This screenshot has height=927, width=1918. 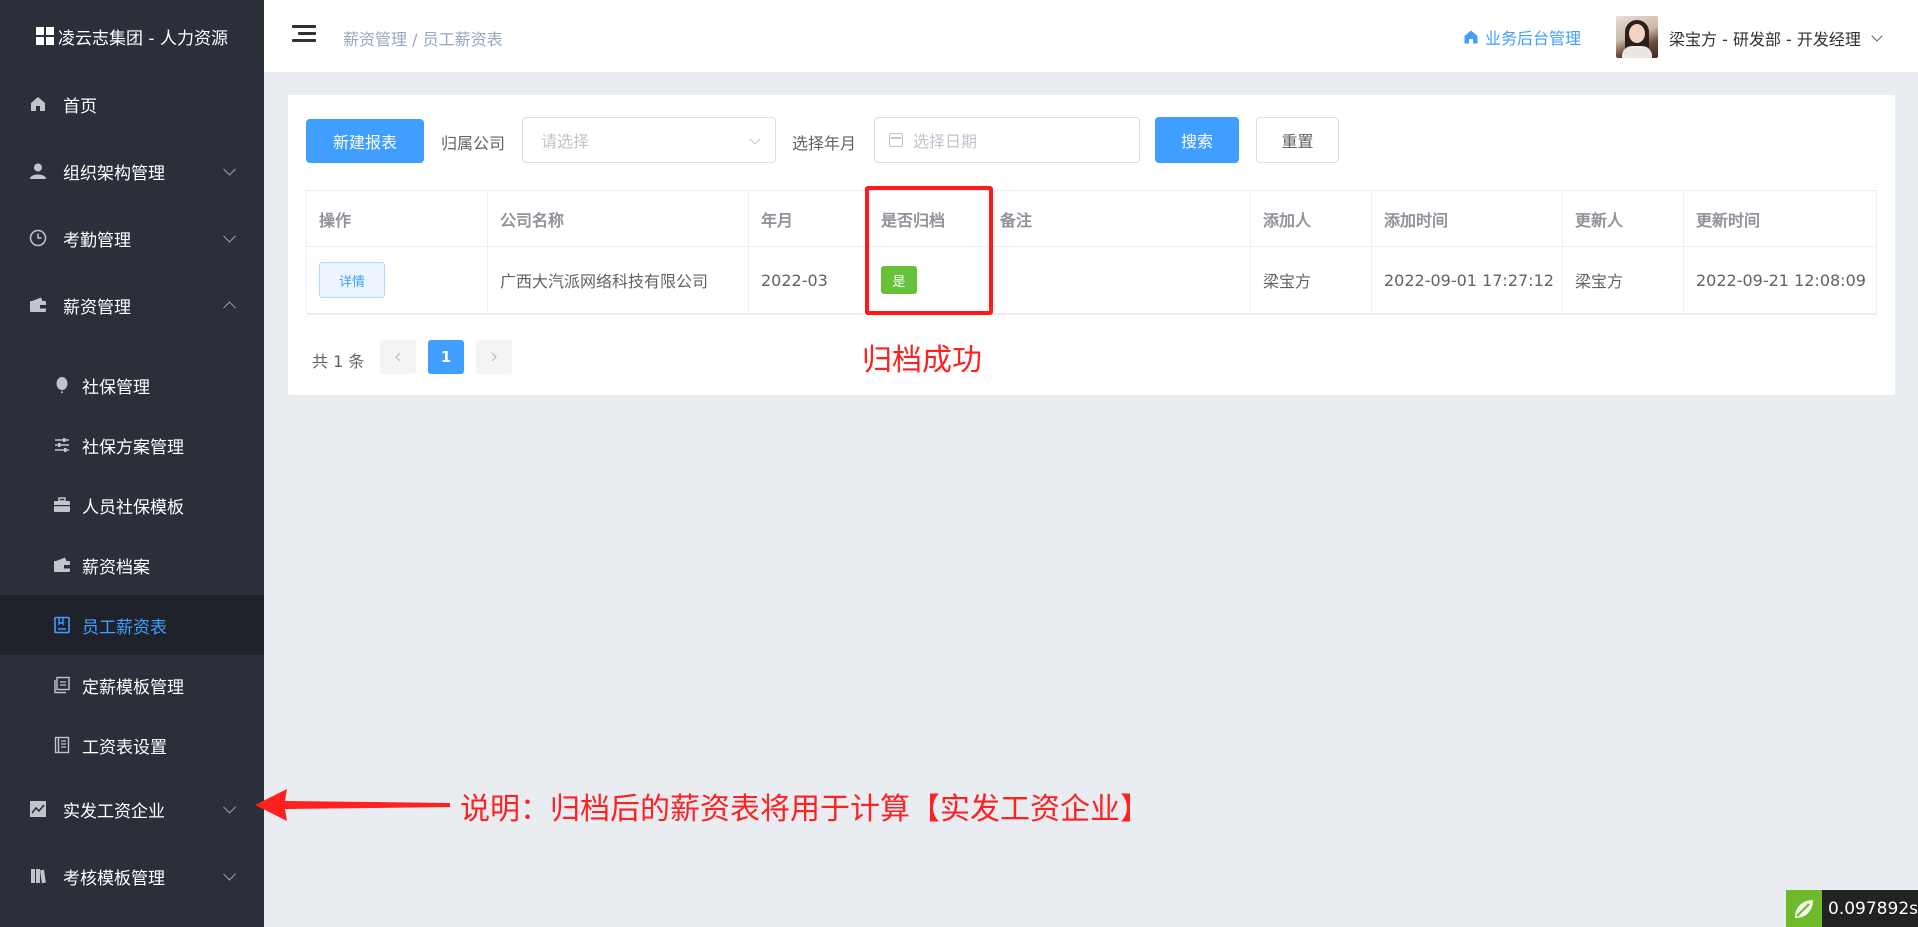 What do you see at coordinates (896, 140) in the screenshot?
I see `calendar-icon` at bounding box center [896, 140].